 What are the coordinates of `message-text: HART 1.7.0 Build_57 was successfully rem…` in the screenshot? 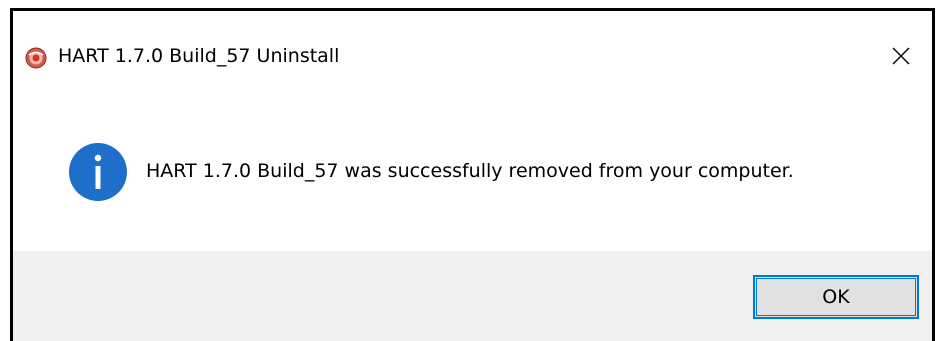 It's located at (470, 171).